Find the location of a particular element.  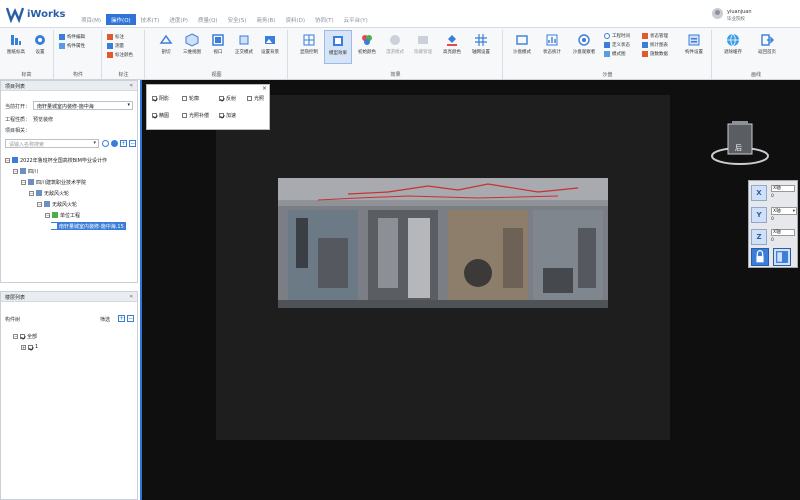

menu-item-project: 项目(M) is located at coordinates (91, 19).